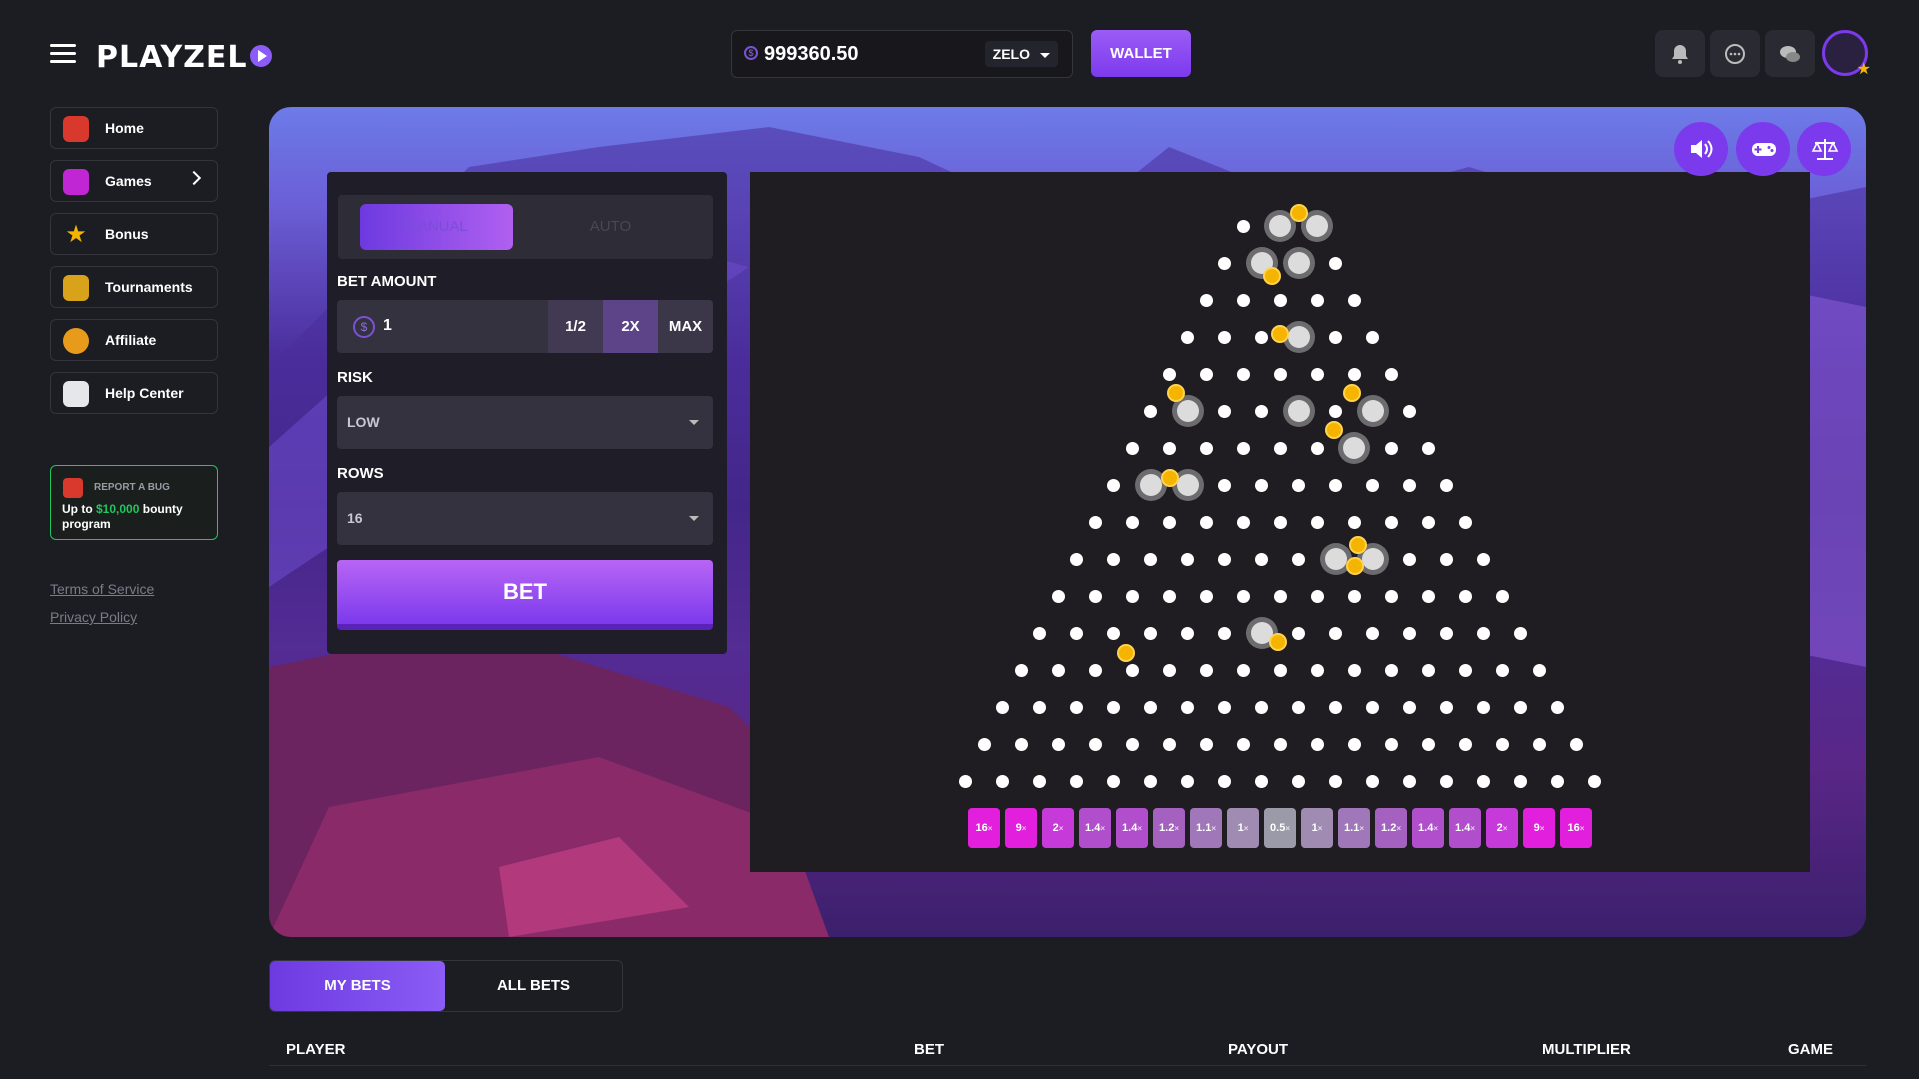 This screenshot has height=1079, width=1919. Describe the element at coordinates (1763, 149) in the screenshot. I see `game-controls-button` at that location.